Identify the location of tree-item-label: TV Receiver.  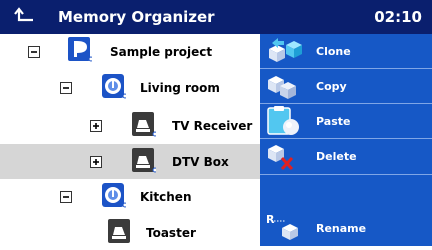
(212, 126).